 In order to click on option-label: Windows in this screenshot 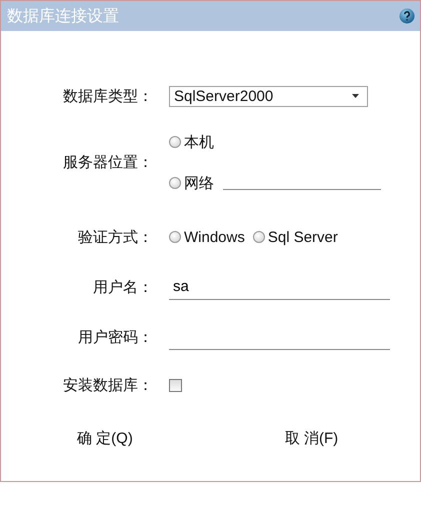, I will do `click(214, 237)`.